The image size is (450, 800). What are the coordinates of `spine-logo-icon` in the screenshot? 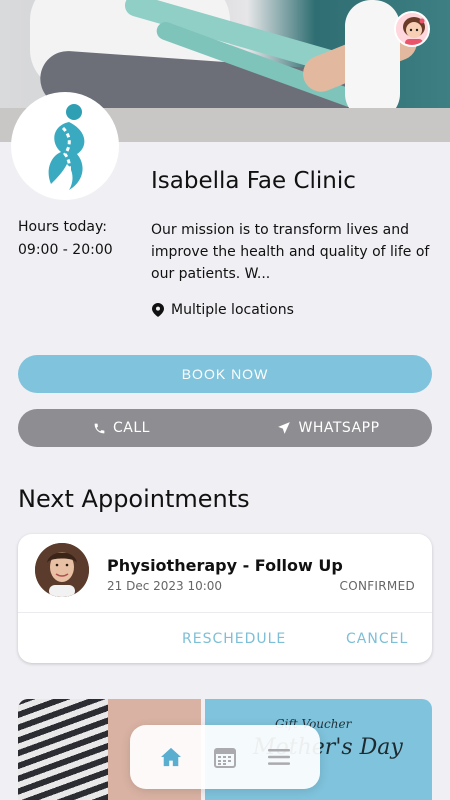 It's located at (66, 147).